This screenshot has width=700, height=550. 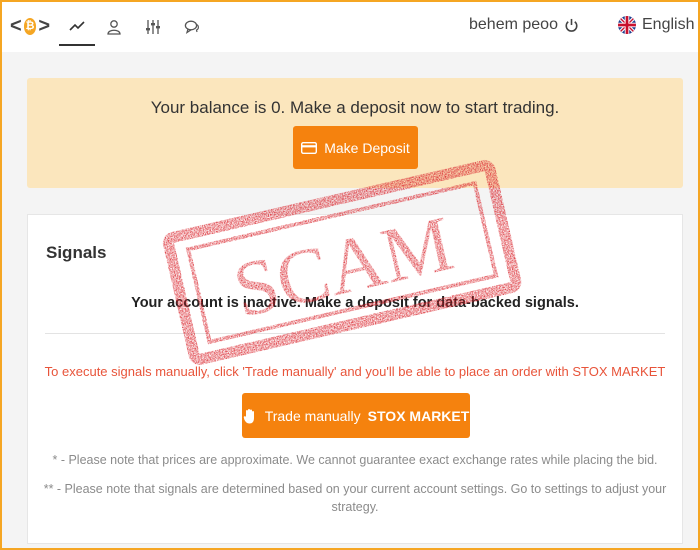 I want to click on username: behem peoo, so click(x=513, y=24).